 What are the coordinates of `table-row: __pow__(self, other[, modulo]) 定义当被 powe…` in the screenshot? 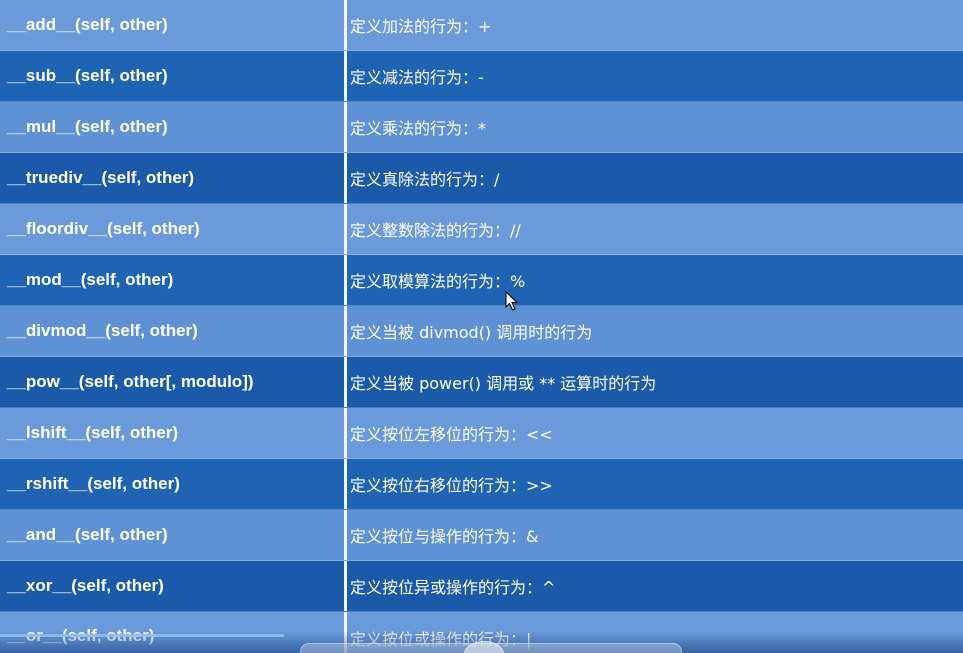 It's located at (481, 382).